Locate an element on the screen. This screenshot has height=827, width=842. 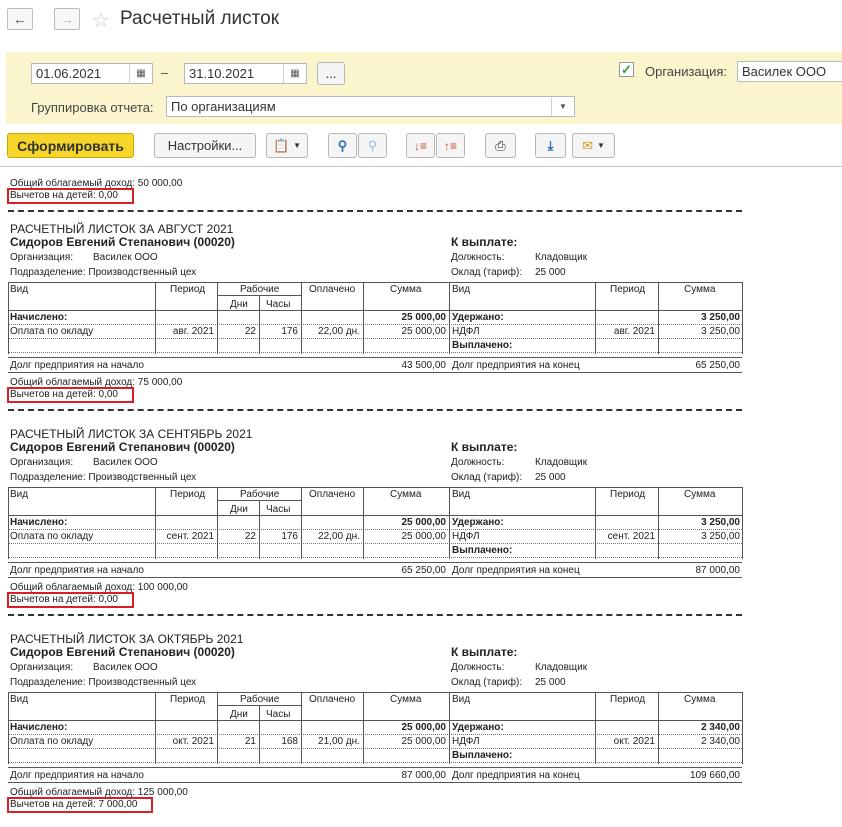
star-icon: ☆ is located at coordinates (101, 20).